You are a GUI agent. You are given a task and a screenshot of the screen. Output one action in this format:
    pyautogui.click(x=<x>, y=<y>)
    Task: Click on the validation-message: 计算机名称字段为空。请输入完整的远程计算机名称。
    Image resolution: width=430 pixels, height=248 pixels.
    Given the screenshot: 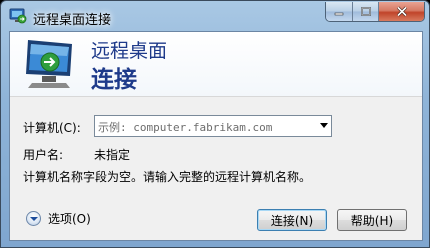 What is the action you would take?
    pyautogui.click(x=167, y=177)
    